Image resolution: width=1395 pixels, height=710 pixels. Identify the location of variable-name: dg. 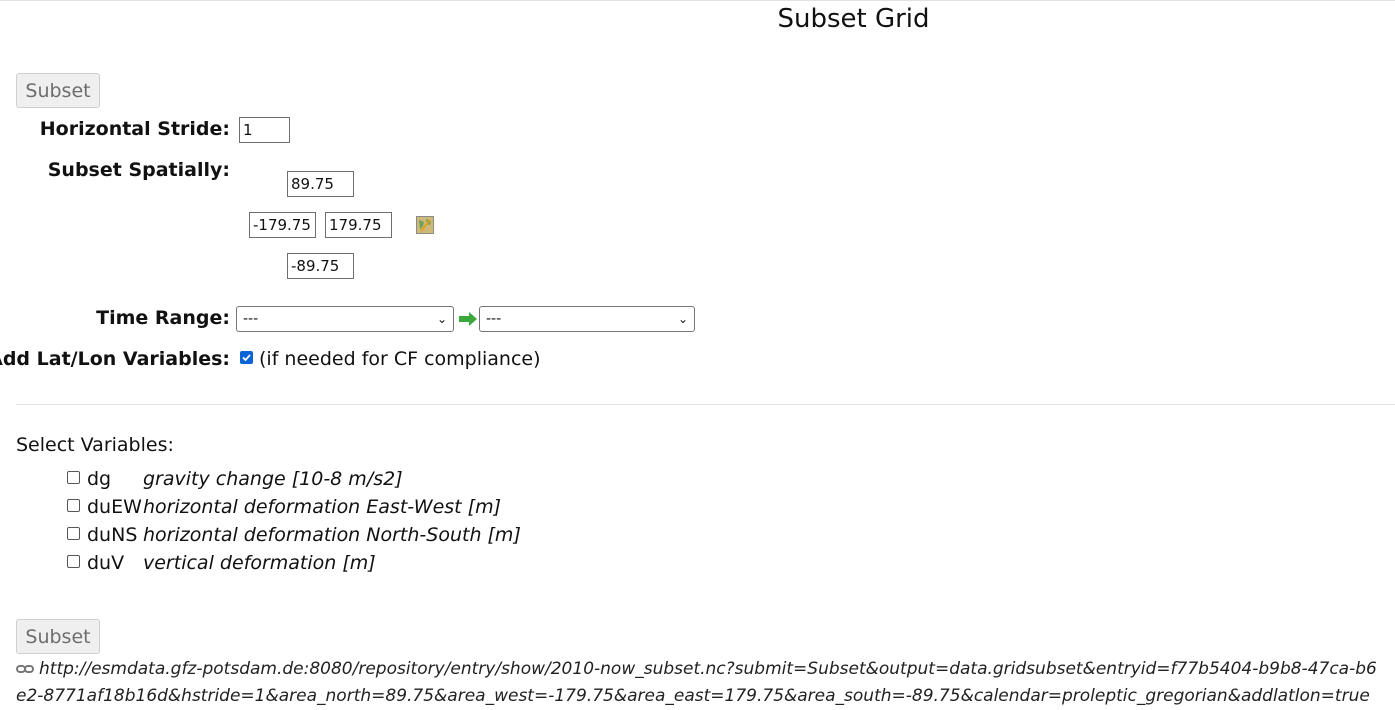
(99, 479).